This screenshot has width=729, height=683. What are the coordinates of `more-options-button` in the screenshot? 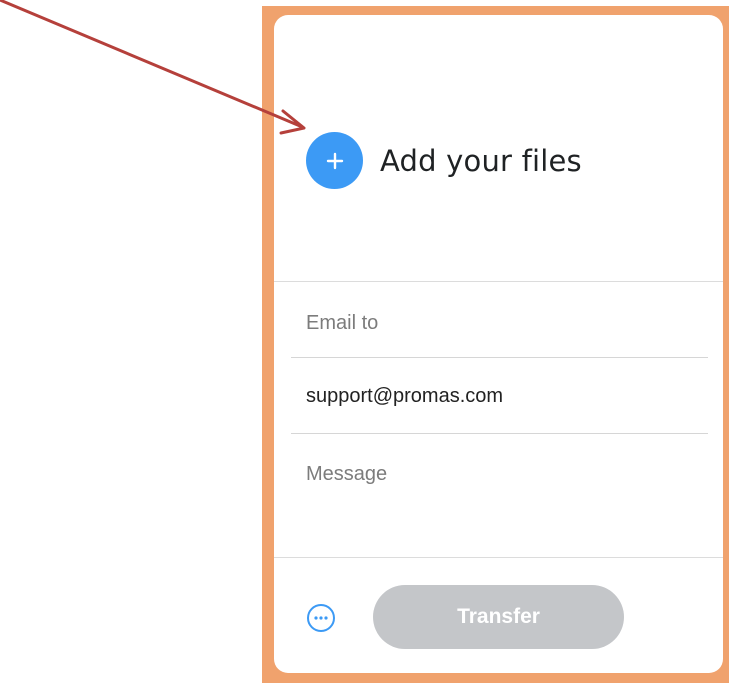 It's located at (321, 618).